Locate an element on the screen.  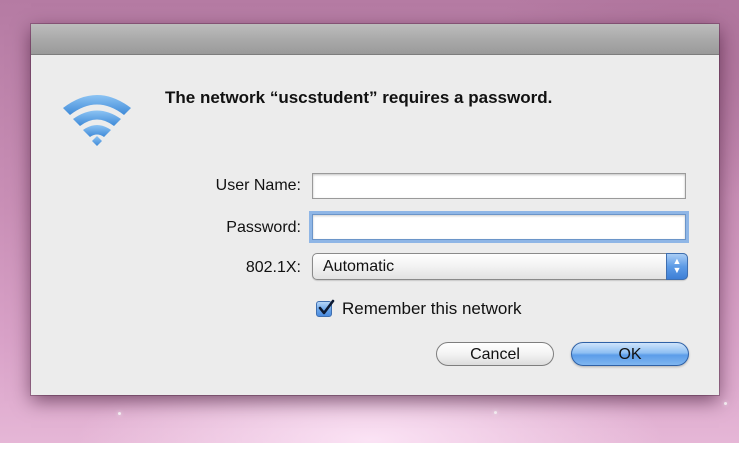
remember-network-checkbox is located at coordinates (325, 308).